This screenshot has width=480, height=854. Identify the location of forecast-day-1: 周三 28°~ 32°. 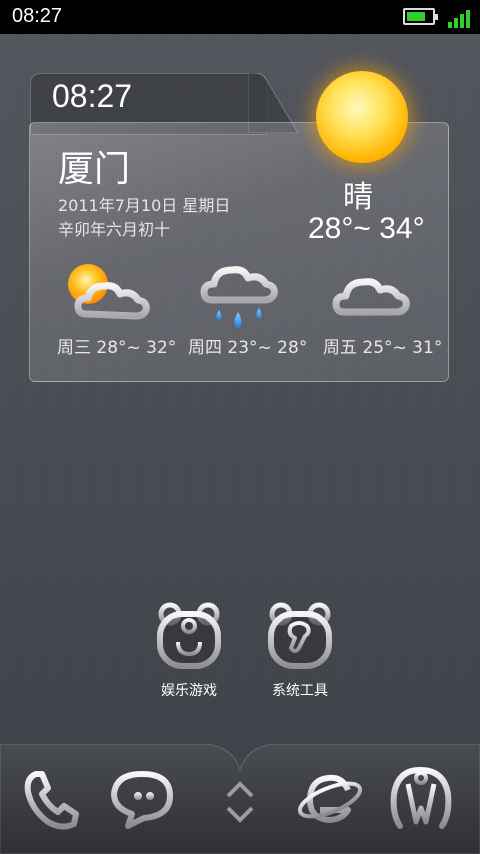
(117, 348).